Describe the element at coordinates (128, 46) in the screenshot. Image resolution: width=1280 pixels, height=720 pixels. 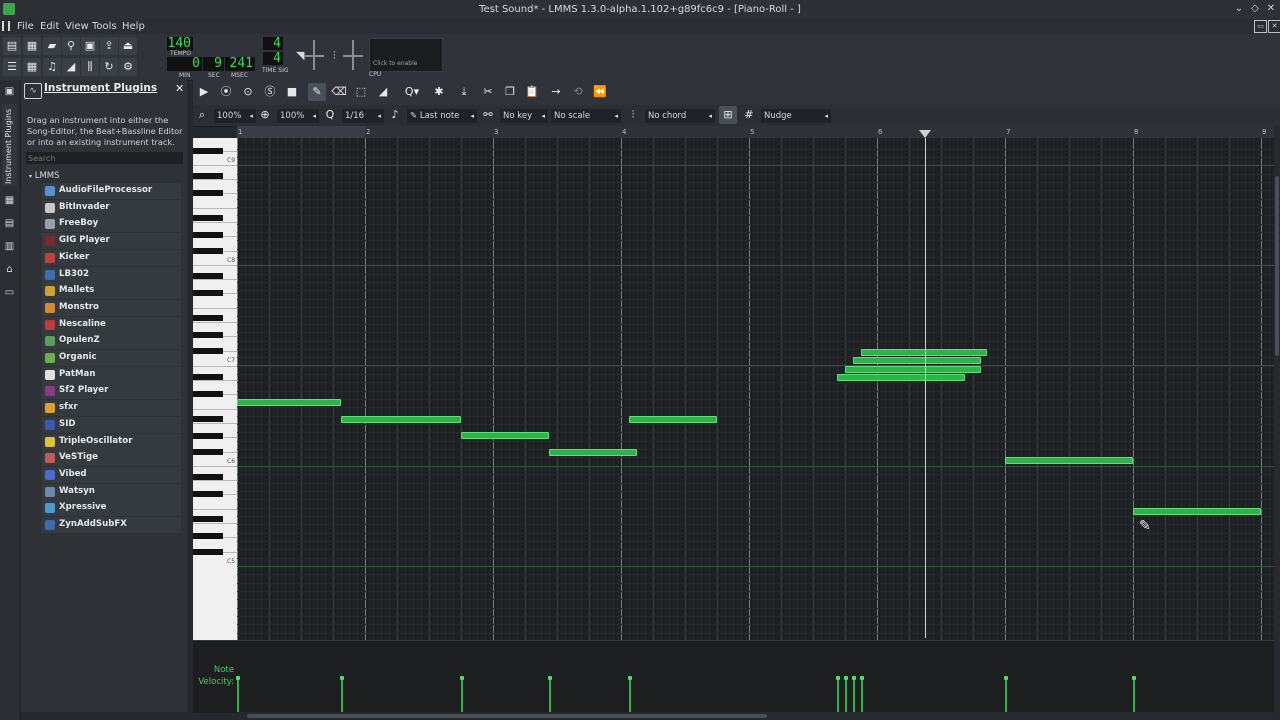
I see `export-tracks-icon: ⏏` at that location.